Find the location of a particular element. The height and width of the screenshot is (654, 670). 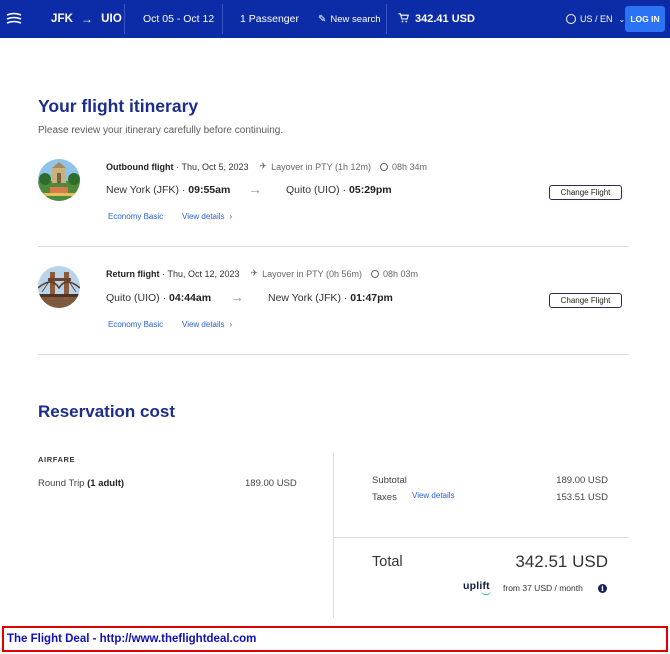

return-departure: Quito (UIO) · 04:44am is located at coordinates (159, 298).